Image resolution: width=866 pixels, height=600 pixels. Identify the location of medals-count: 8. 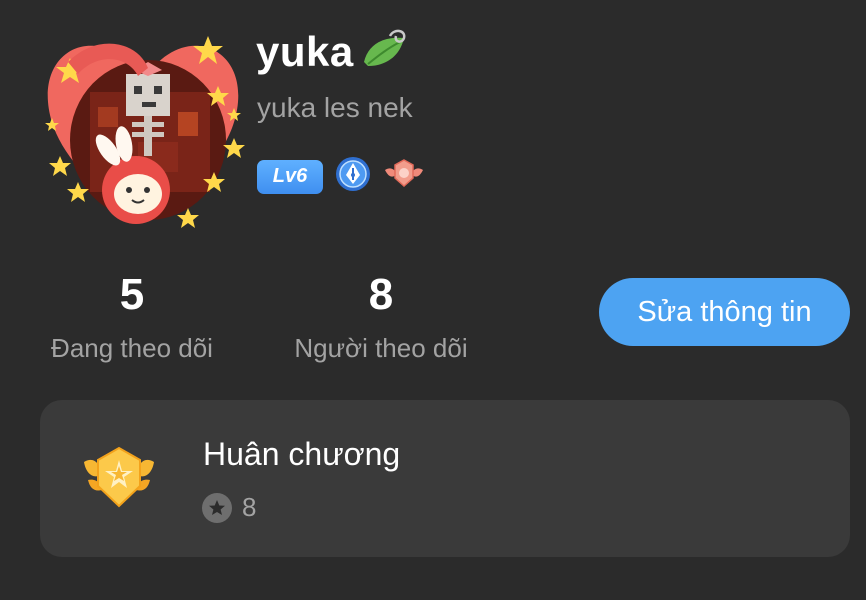
(249, 507).